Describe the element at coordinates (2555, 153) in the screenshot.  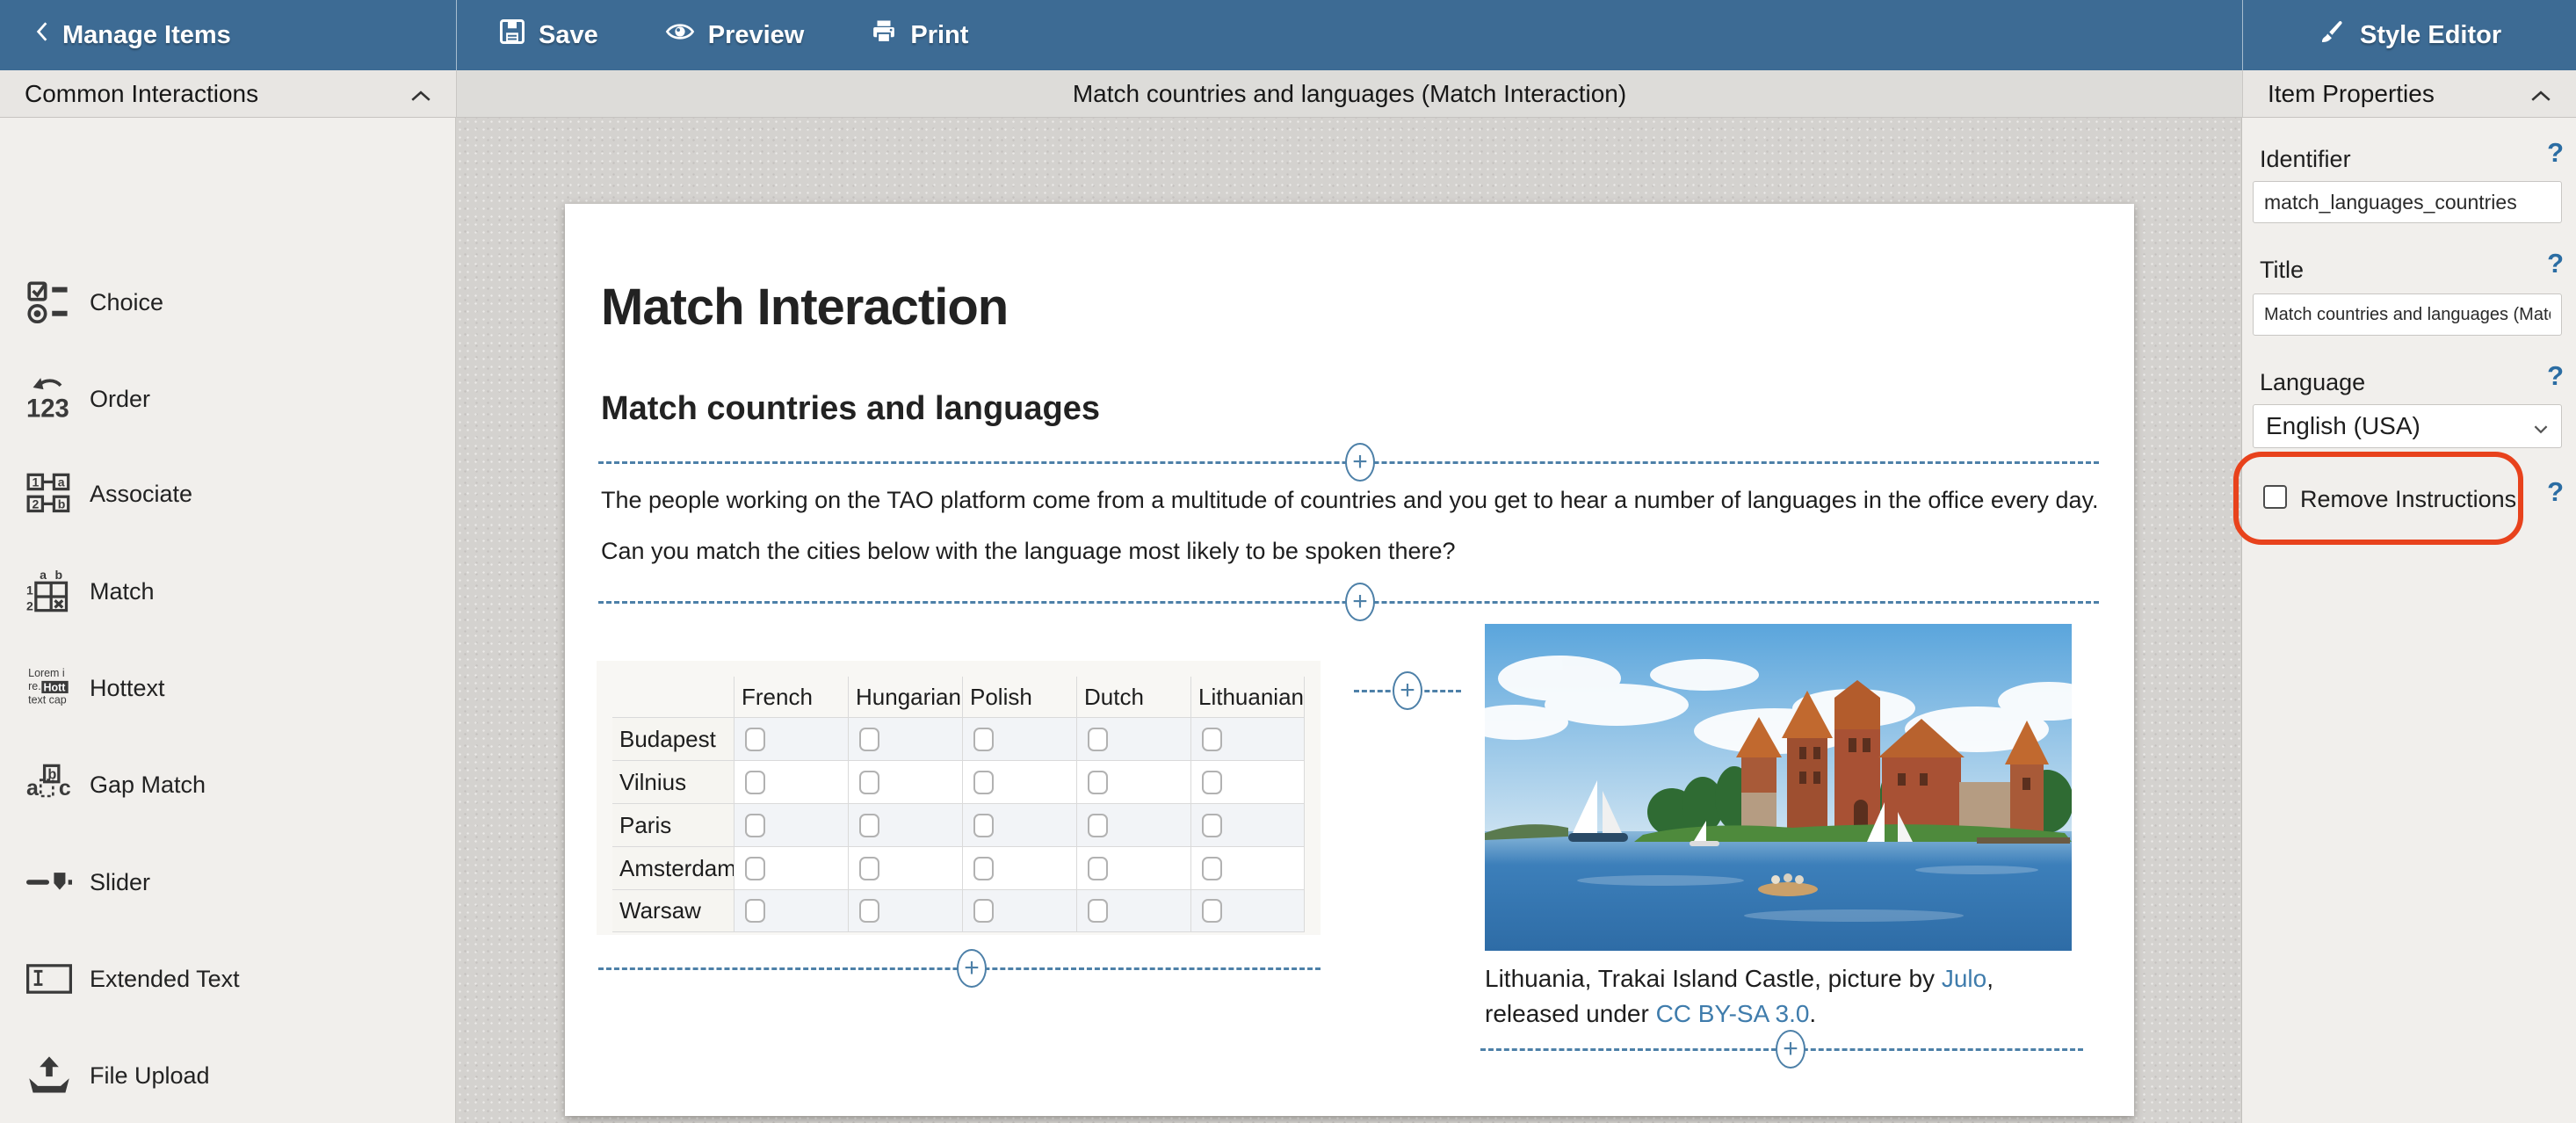
I see `identifier-help-icon: ?` at that location.